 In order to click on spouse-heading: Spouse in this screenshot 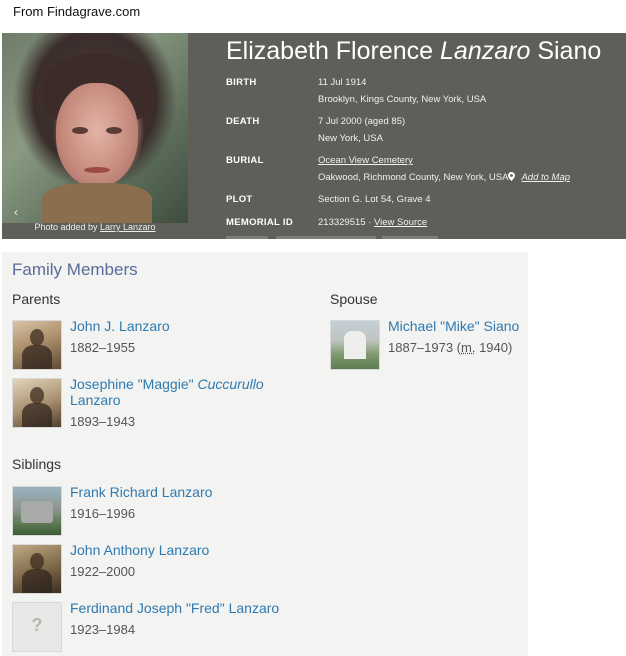, I will do `click(354, 299)`.